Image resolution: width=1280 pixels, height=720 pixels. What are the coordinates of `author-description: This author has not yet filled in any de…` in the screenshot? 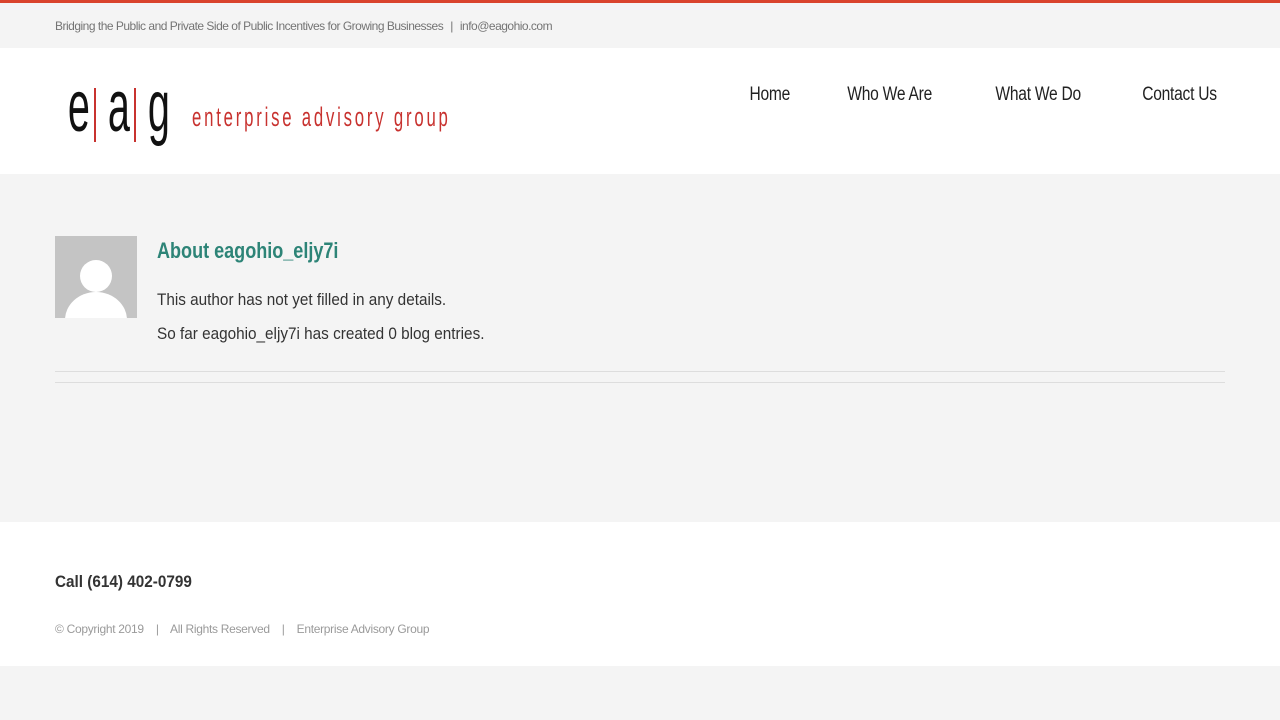 It's located at (302, 299).